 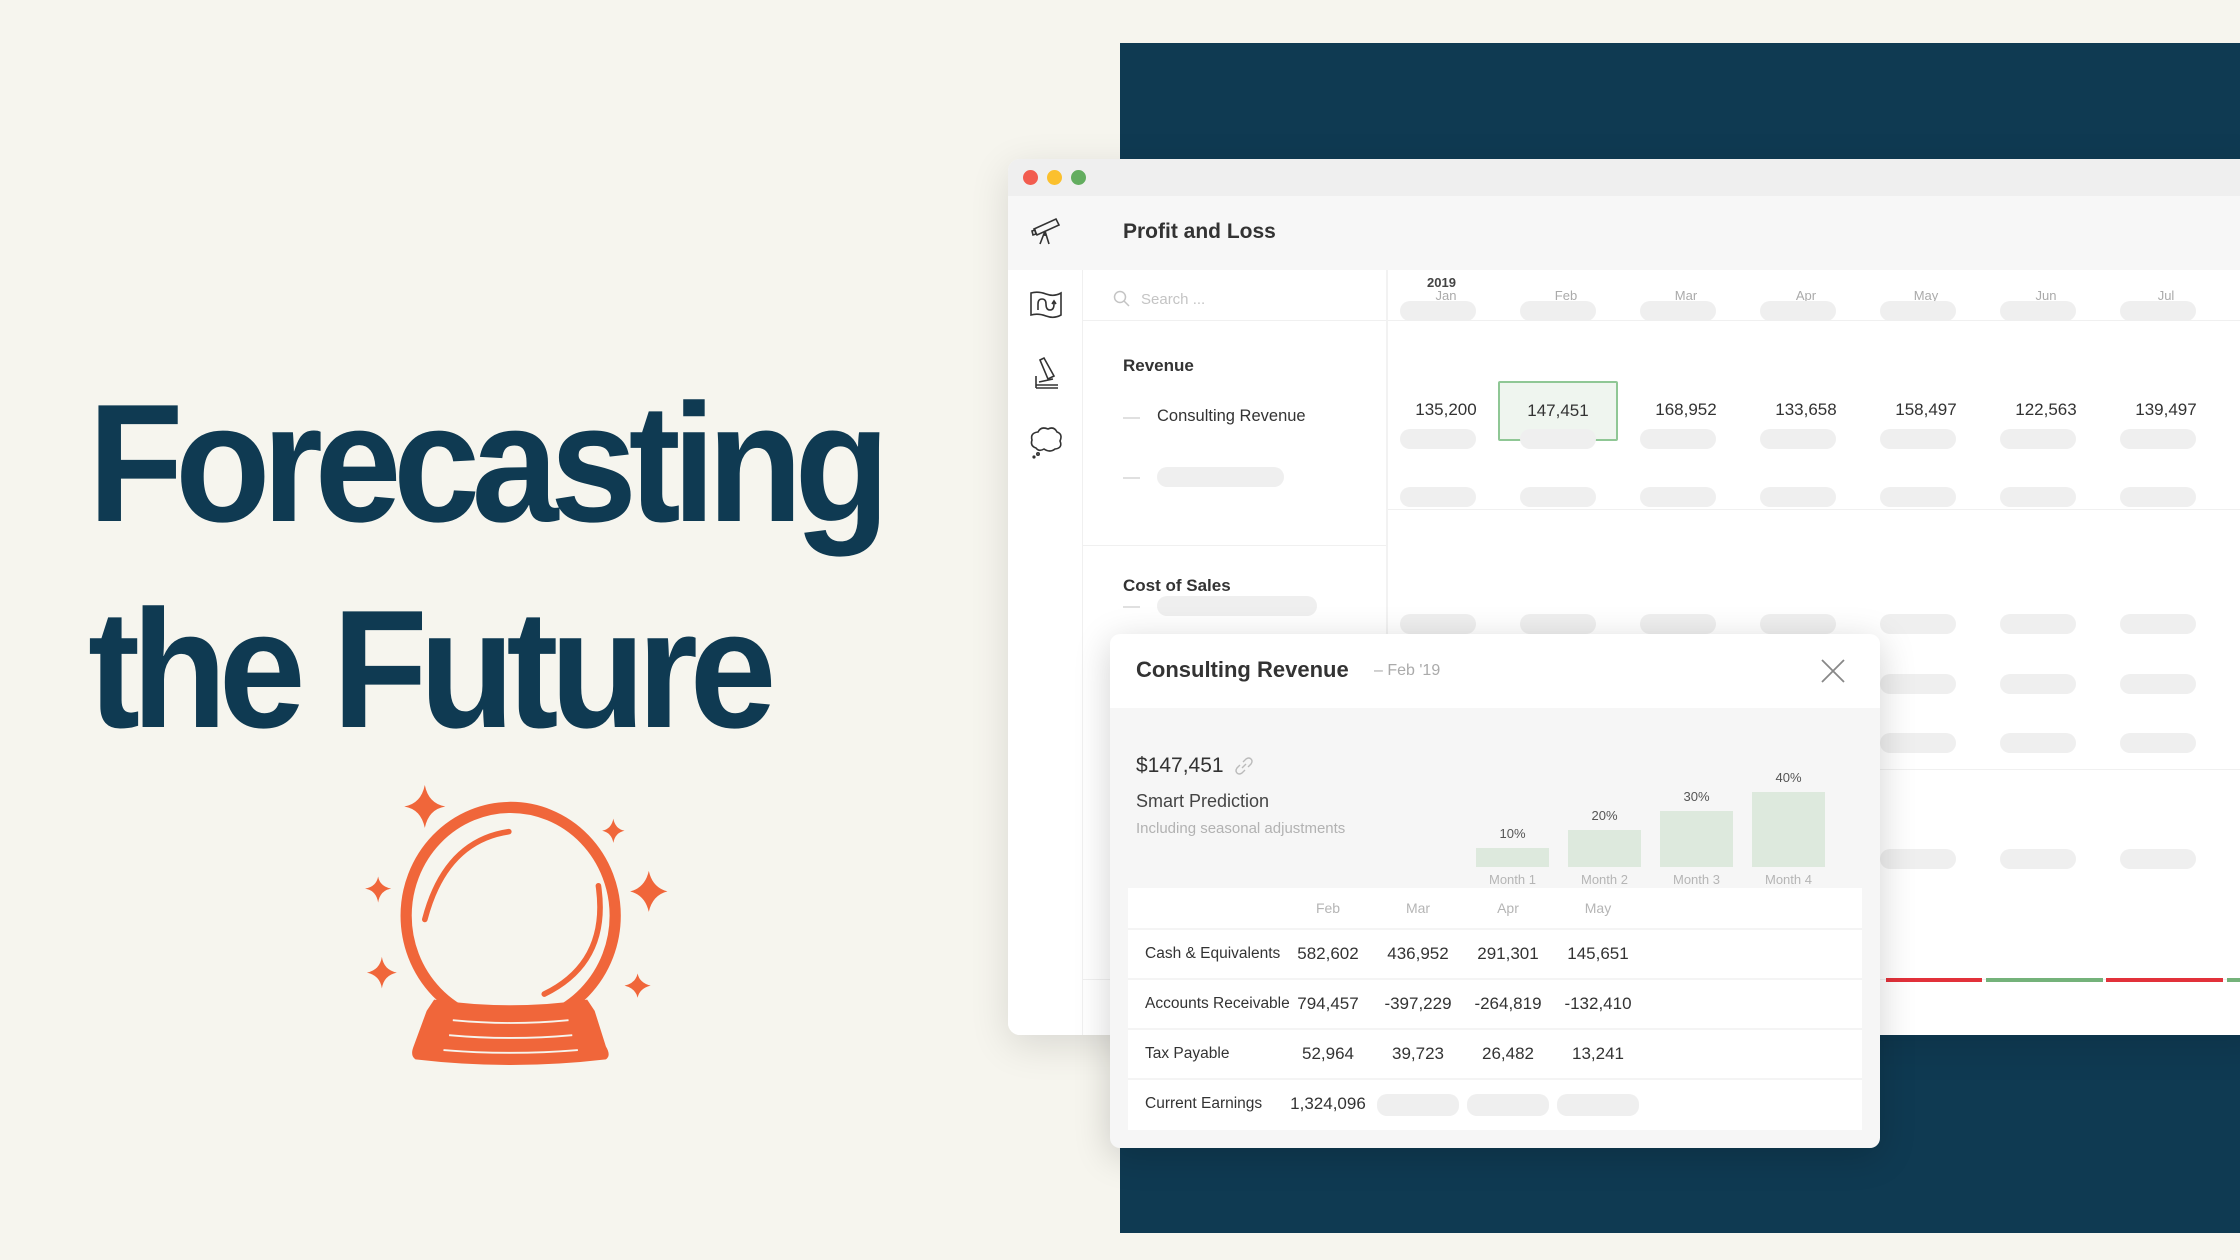 What do you see at coordinates (1598, 1004) in the screenshot?
I see `table-cell: -132,410` at bounding box center [1598, 1004].